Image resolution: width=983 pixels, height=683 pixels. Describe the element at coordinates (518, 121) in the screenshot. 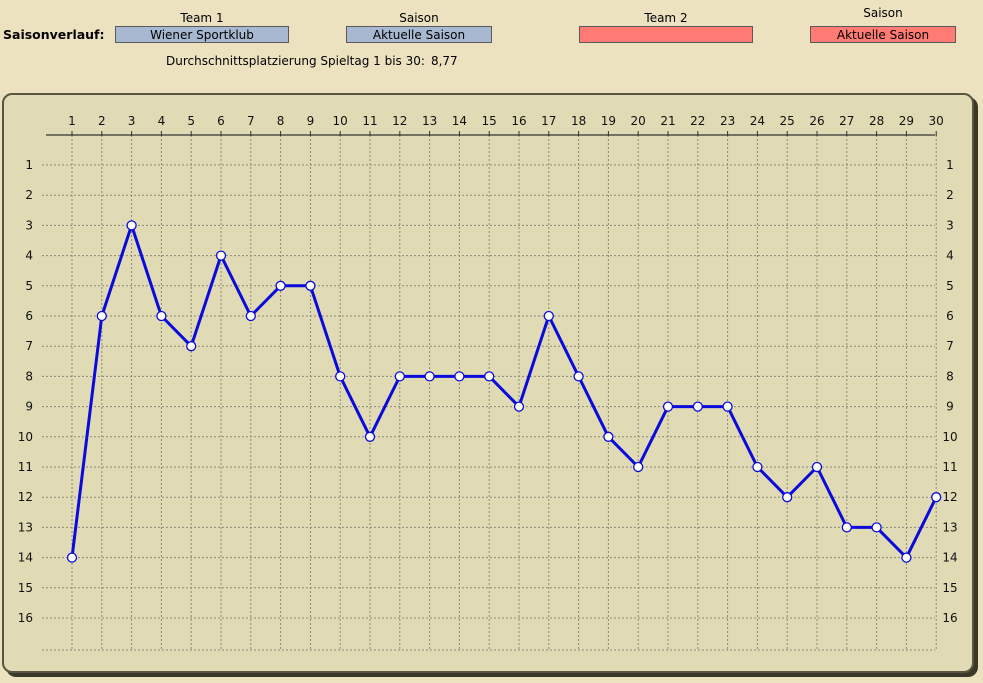

I see `x-tick-label: 16` at that location.